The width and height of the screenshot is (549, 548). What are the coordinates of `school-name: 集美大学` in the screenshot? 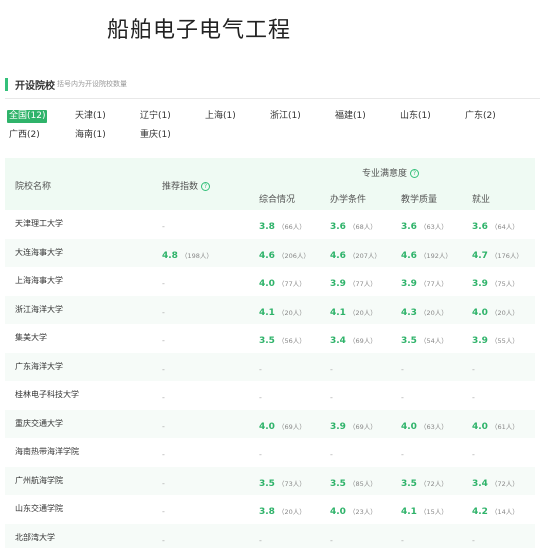 It's located at (31, 338).